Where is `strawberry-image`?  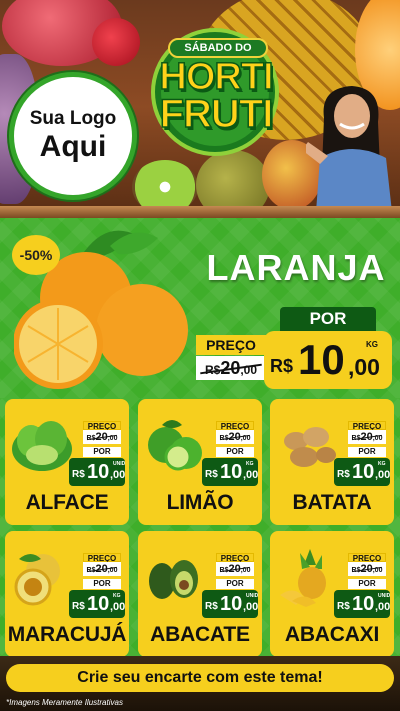 strawberry-image is located at coordinates (116, 42).